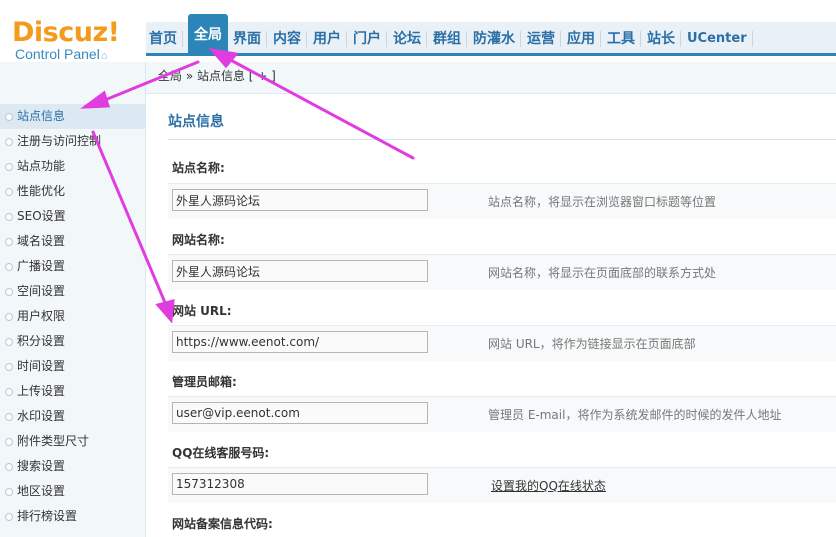 This screenshot has width=836, height=537. Describe the element at coordinates (221, 453) in the screenshot. I see `field-label-qq: QQ在线客服号码:` at that location.